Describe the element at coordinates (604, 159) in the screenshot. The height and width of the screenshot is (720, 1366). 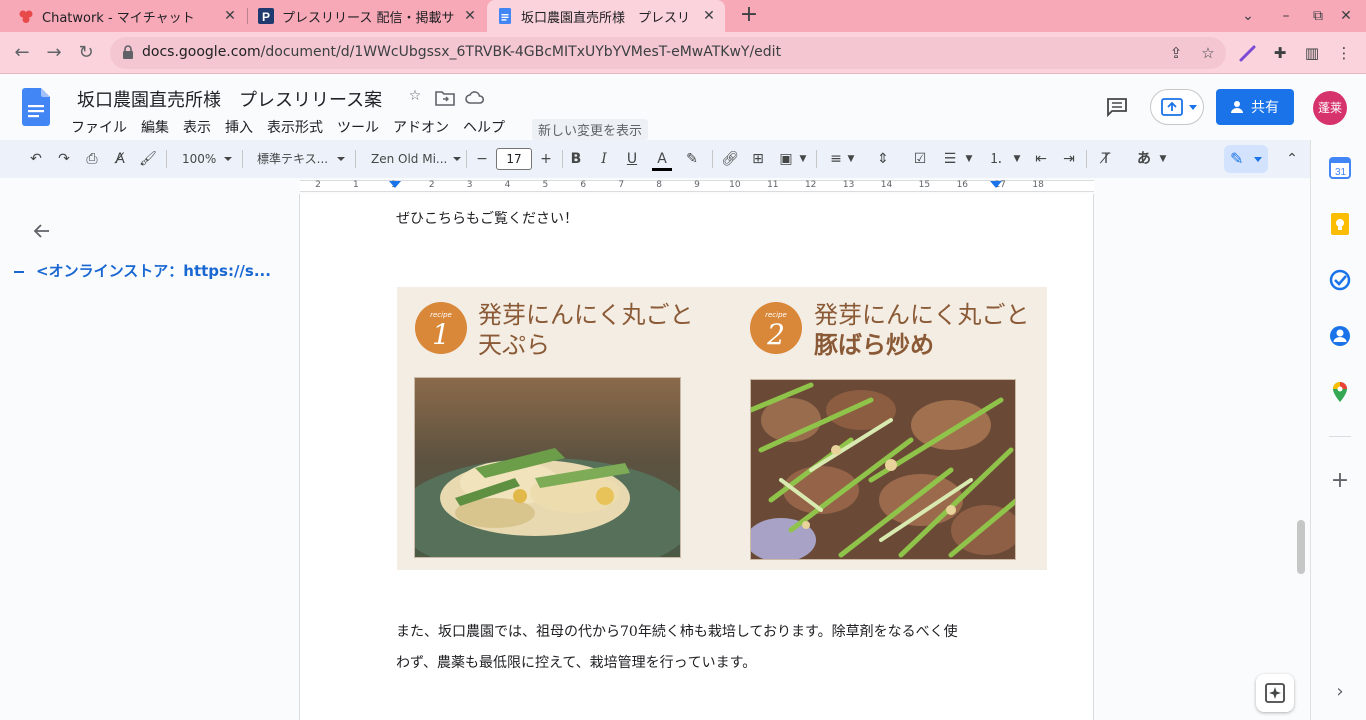
I see `italic-icon: I` at that location.